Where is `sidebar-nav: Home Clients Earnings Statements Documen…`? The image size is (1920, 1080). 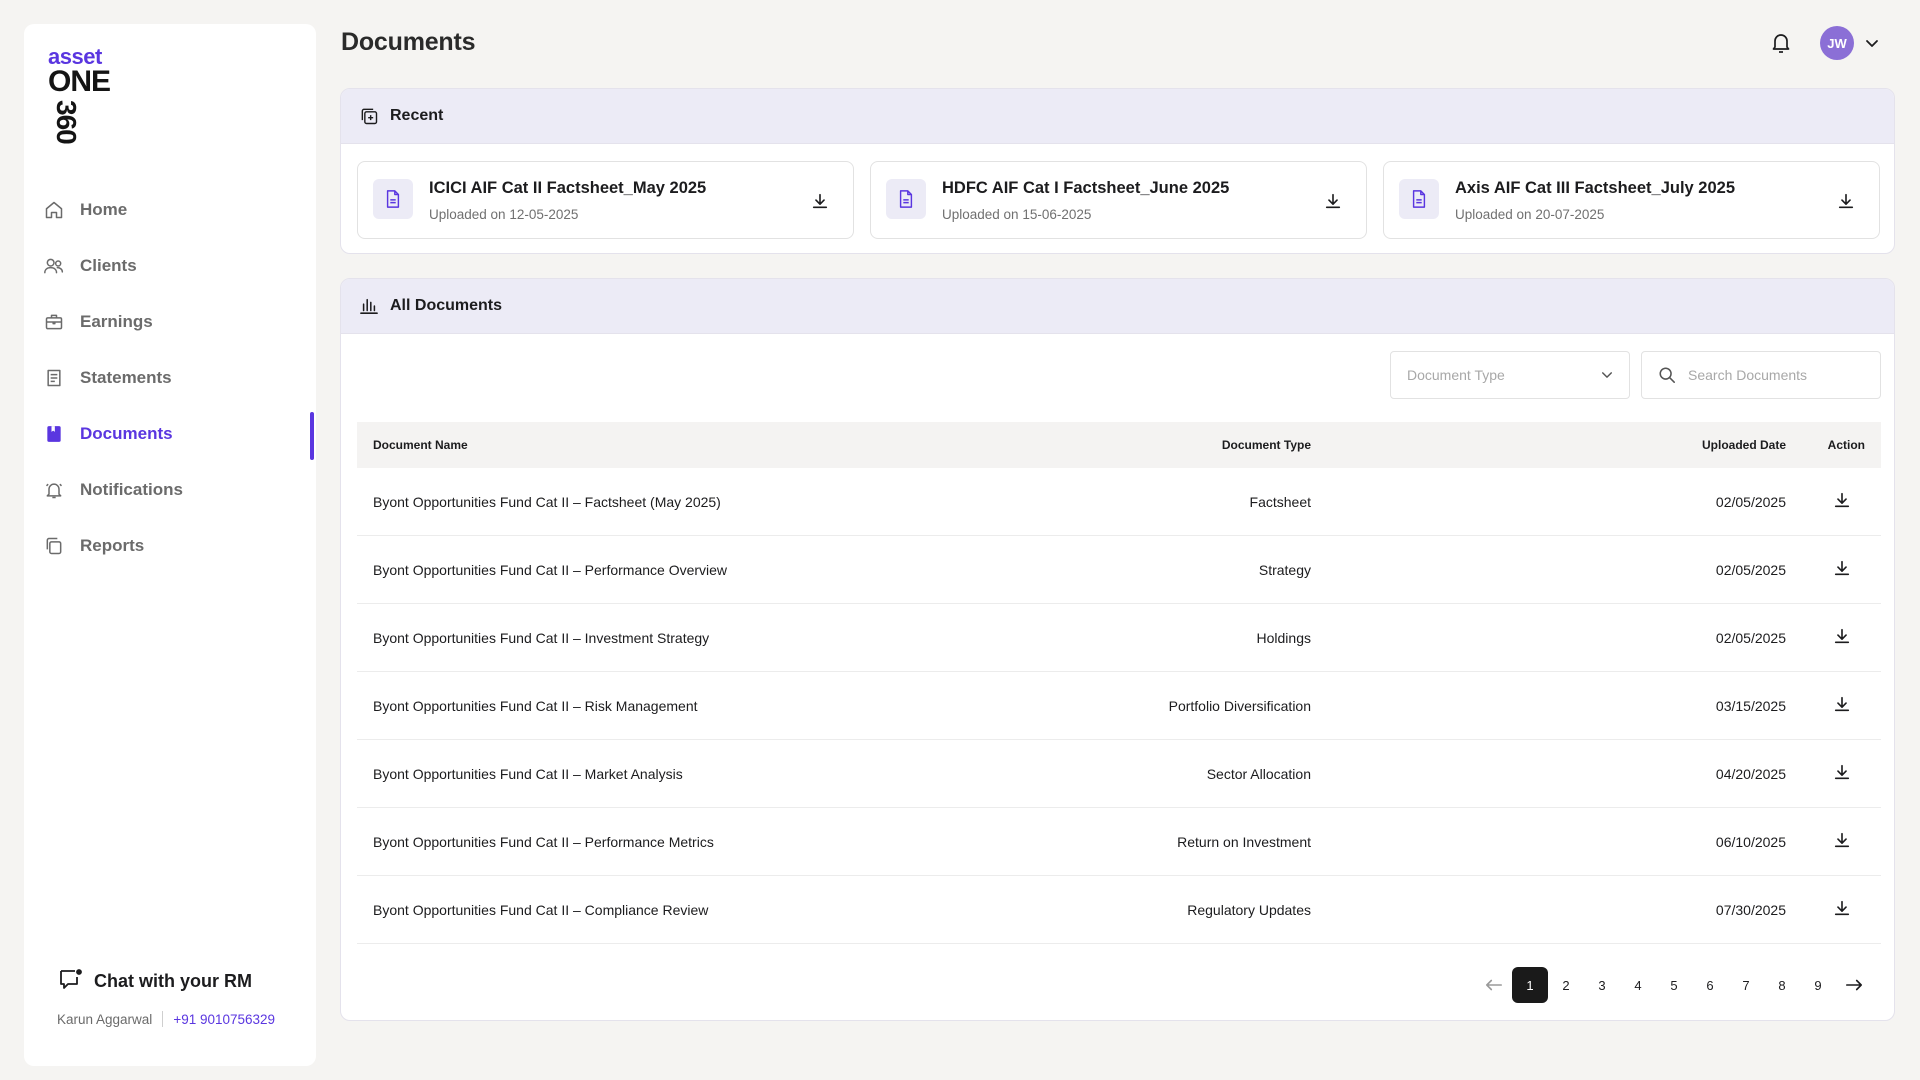 sidebar-nav: Home Clients Earnings Statements Documen… is located at coordinates (170, 378).